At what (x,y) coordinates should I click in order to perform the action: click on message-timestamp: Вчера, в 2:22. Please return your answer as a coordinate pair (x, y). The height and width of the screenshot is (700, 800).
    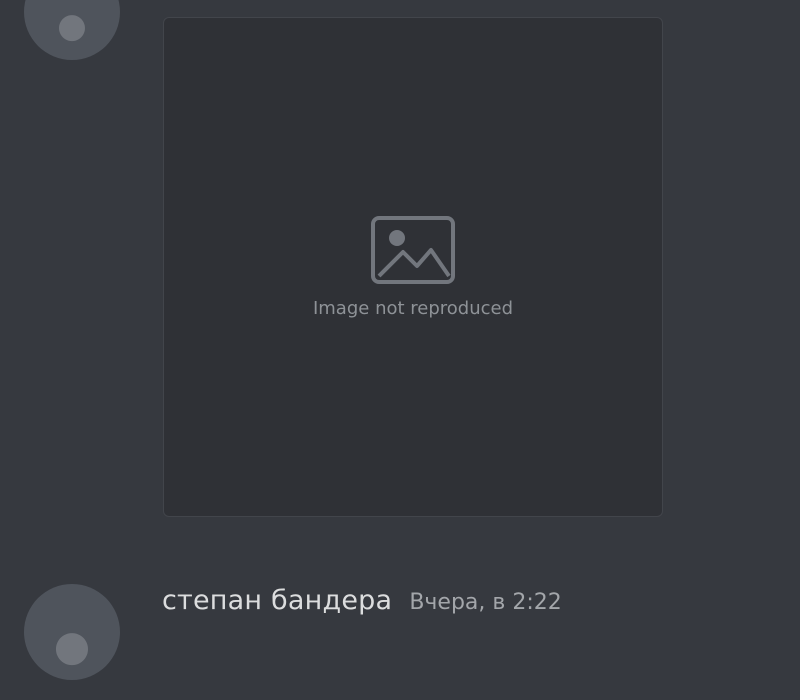
    Looking at the image, I should click on (485, 602).